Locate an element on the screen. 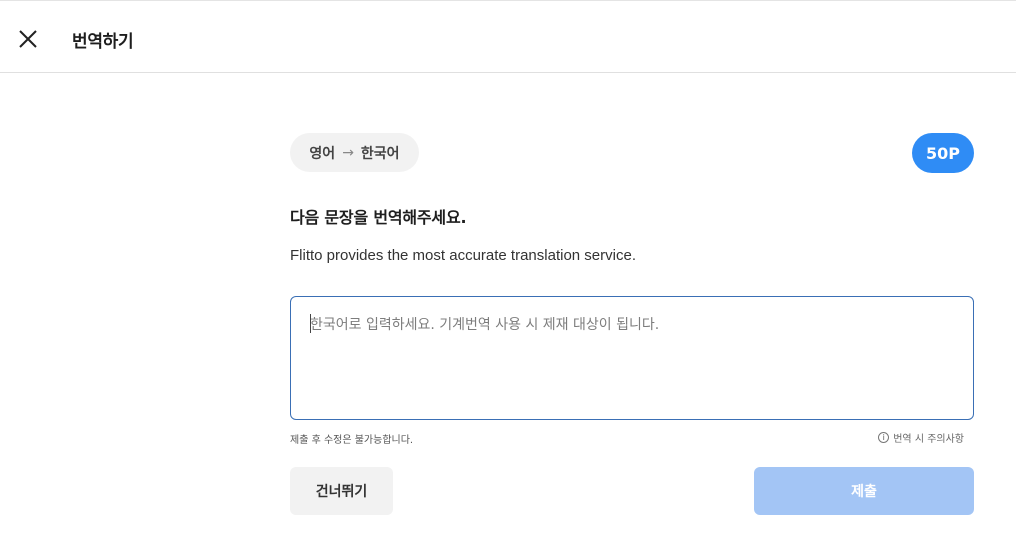  skip-button: 건너뛰기 is located at coordinates (341, 491).